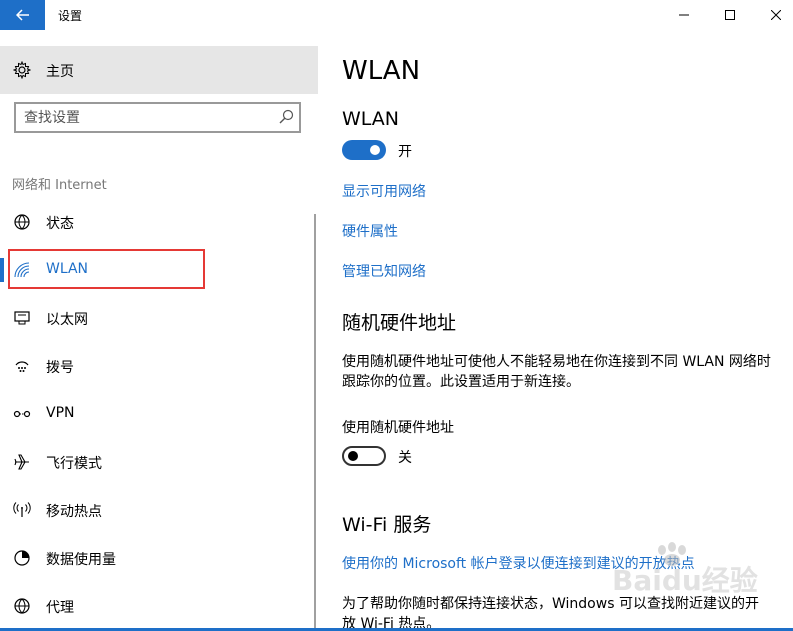  Describe the element at coordinates (22, 414) in the screenshot. I see `vpn-icon` at that location.